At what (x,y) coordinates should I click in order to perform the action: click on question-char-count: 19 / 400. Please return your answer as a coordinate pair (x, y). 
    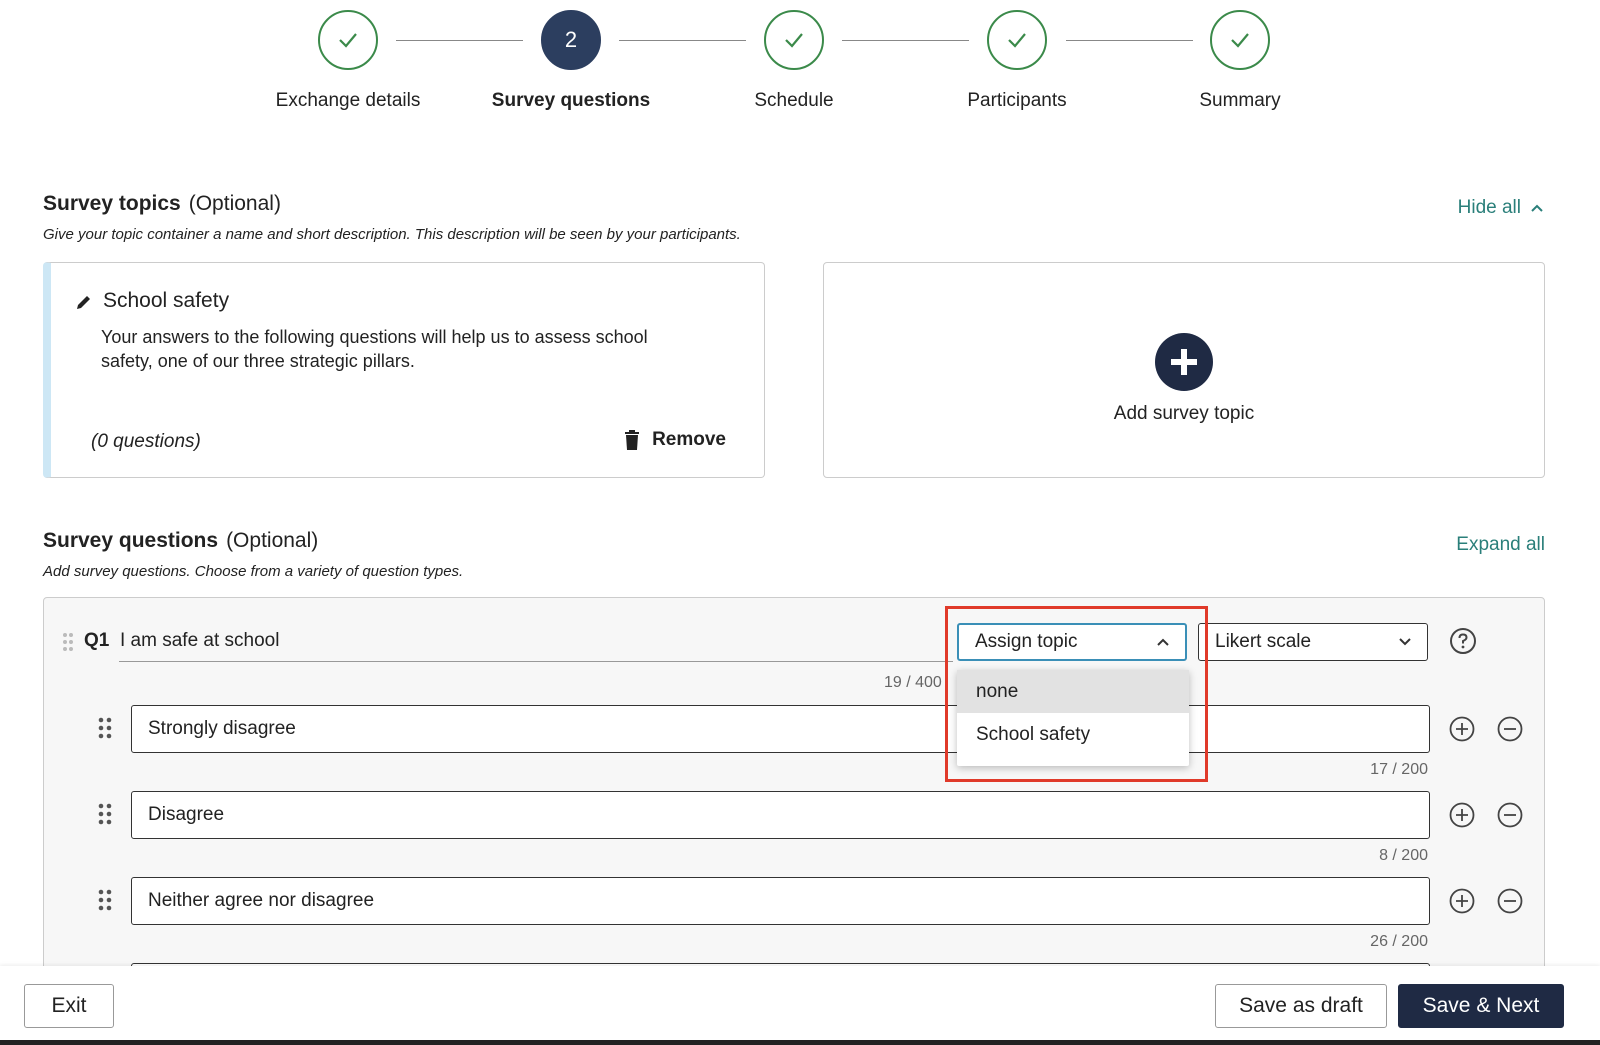
    Looking at the image, I should click on (913, 682).